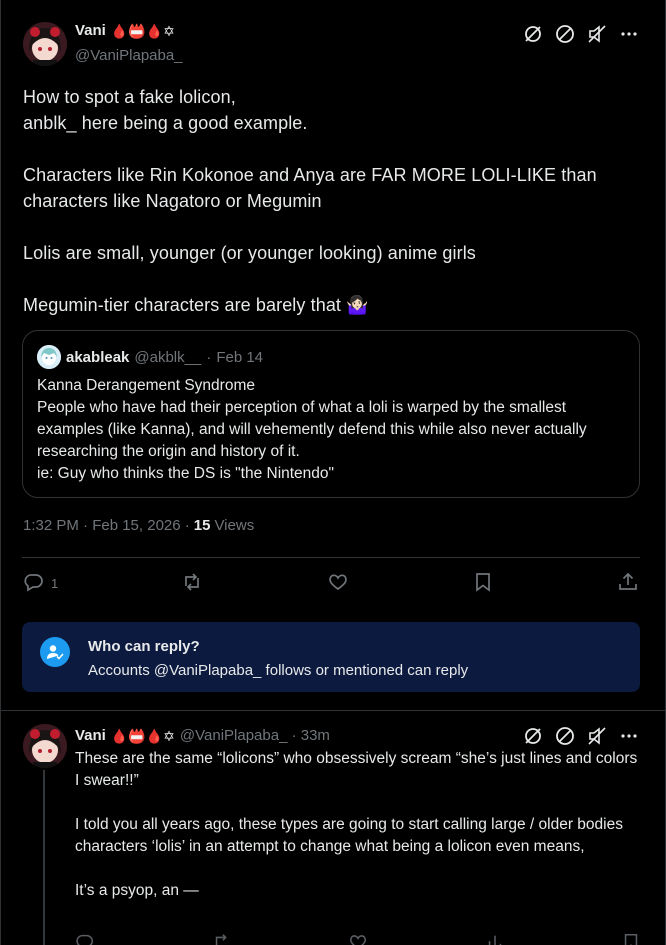 Image resolution: width=666 pixels, height=945 pixels. What do you see at coordinates (333, 710) in the screenshot?
I see `thread-separator` at bounding box center [333, 710].